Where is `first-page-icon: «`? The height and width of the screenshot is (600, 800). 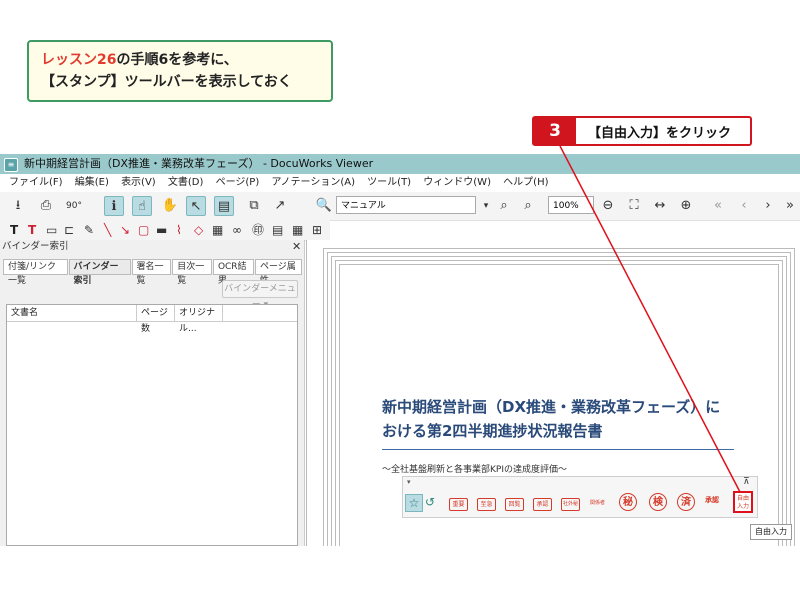 first-page-icon: « is located at coordinates (718, 206).